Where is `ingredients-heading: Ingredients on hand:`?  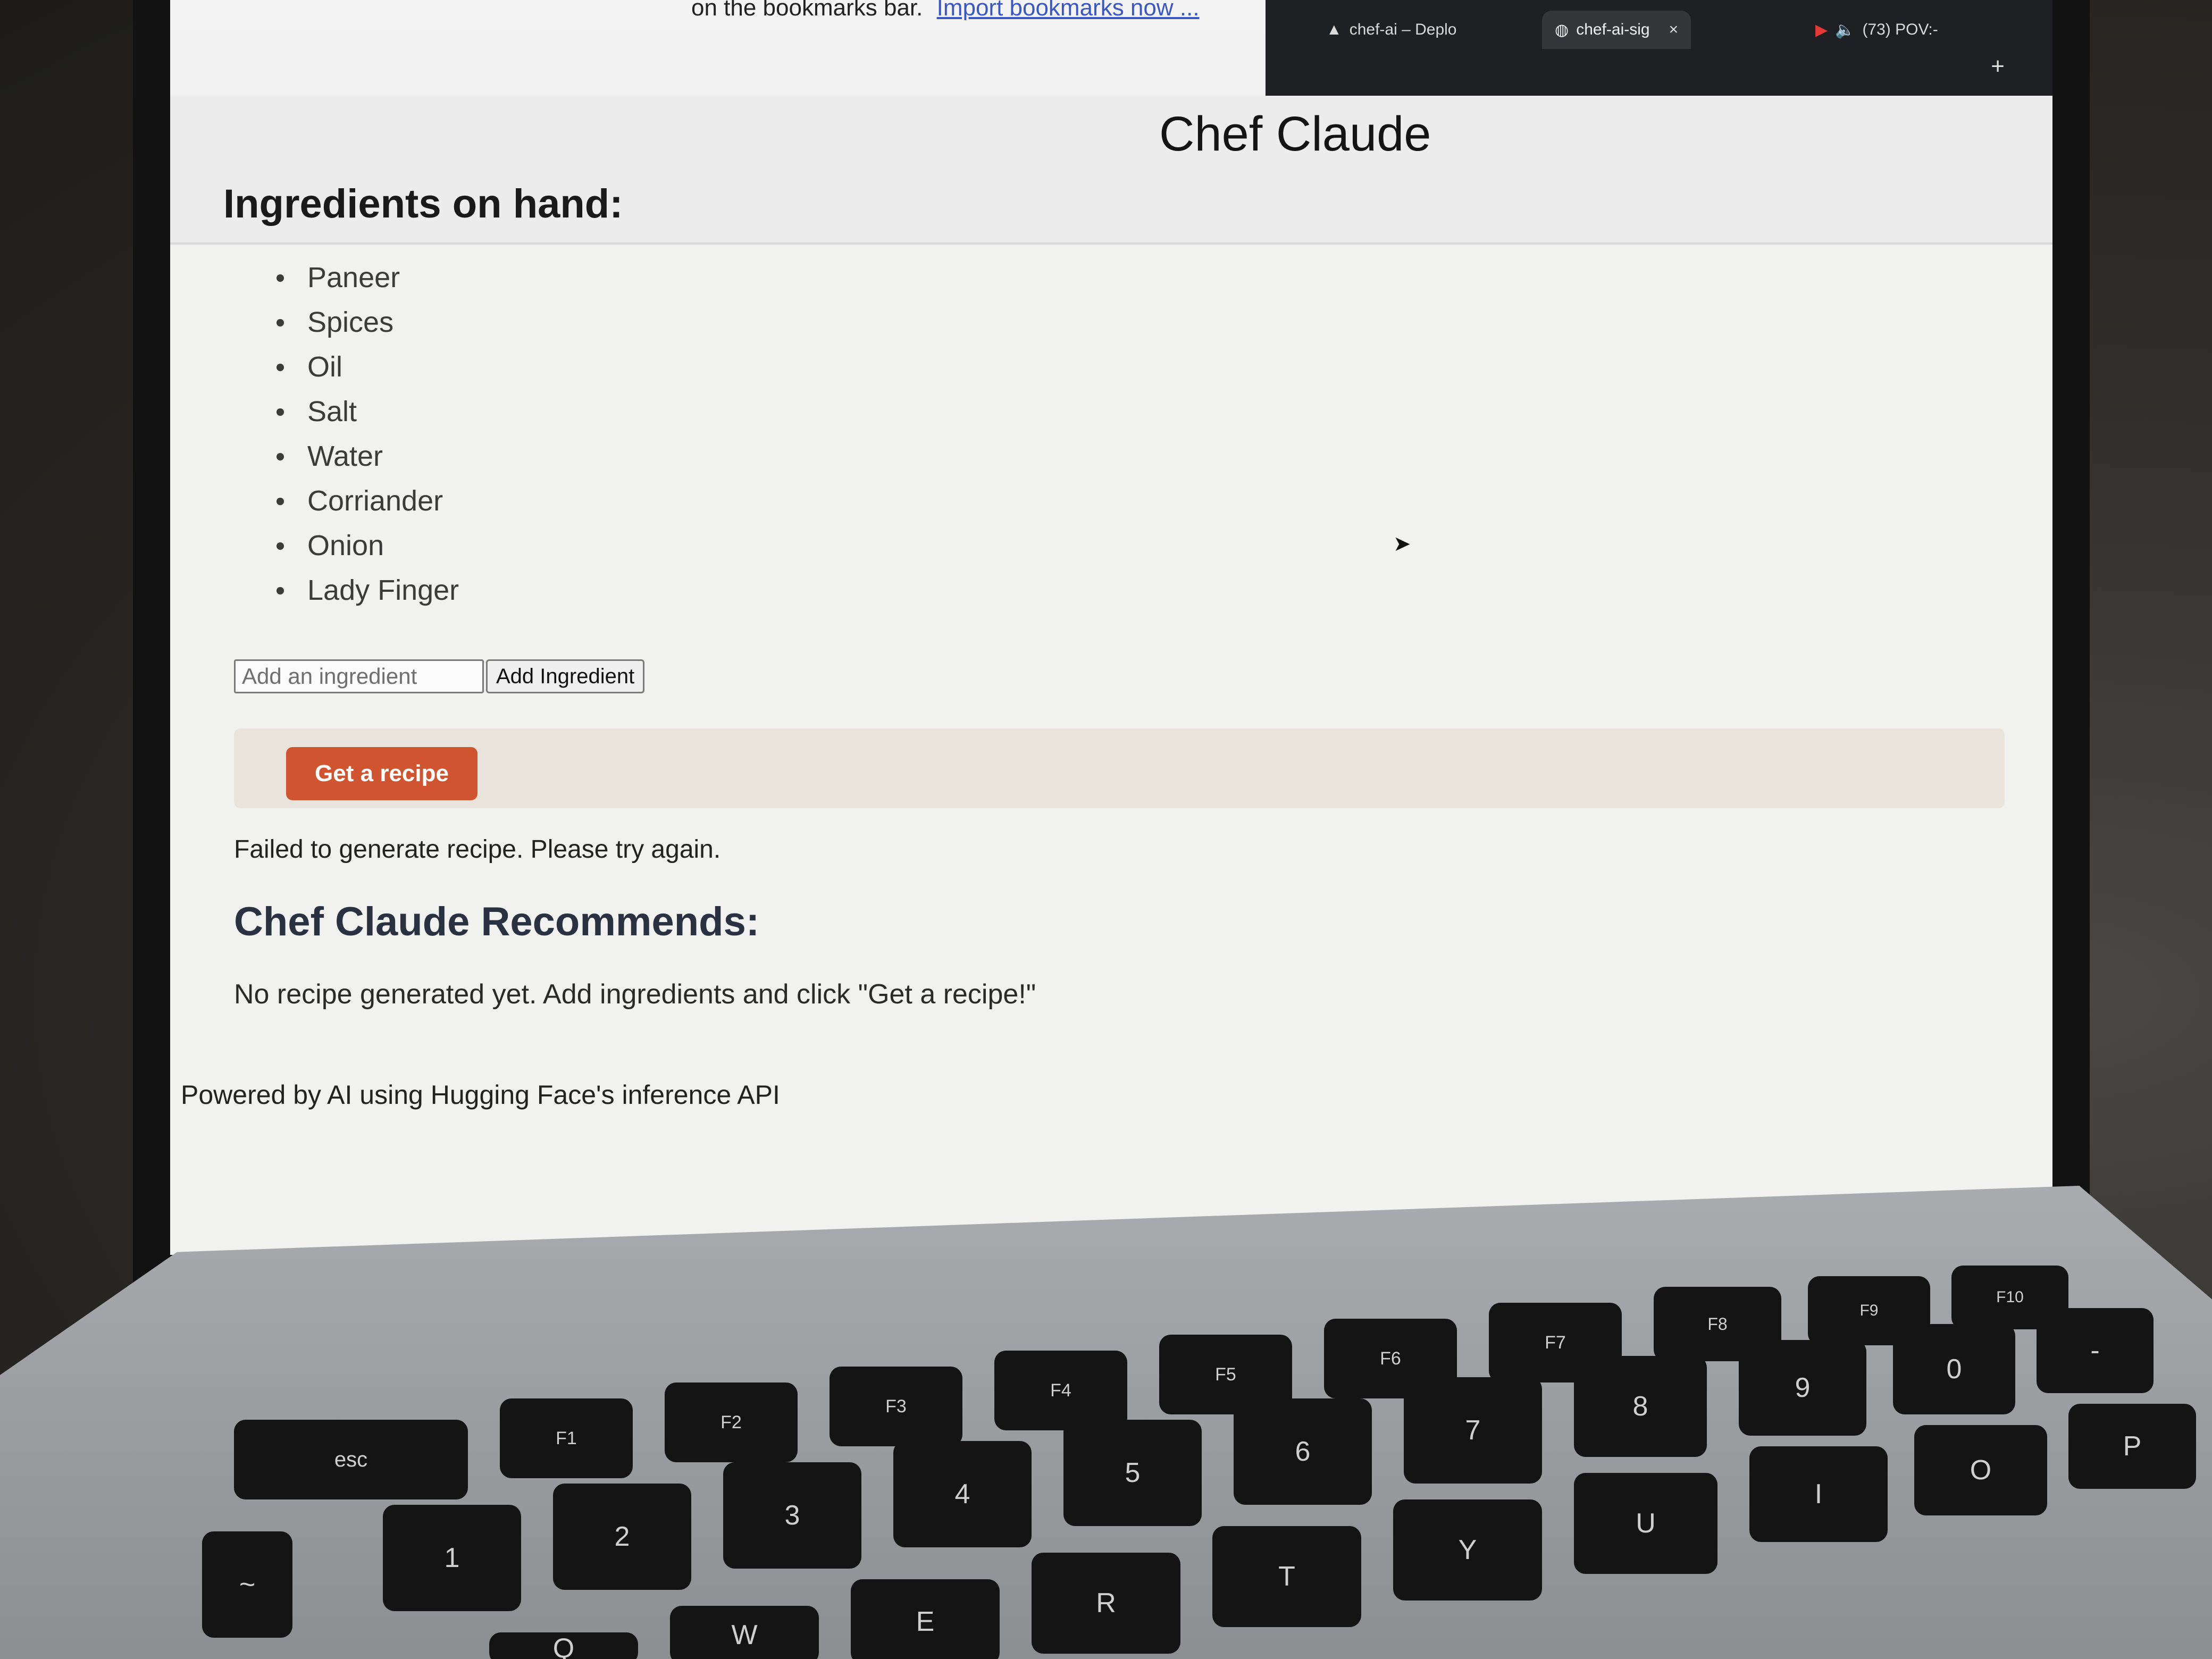 ingredients-heading: Ingredients on hand: is located at coordinates (423, 204).